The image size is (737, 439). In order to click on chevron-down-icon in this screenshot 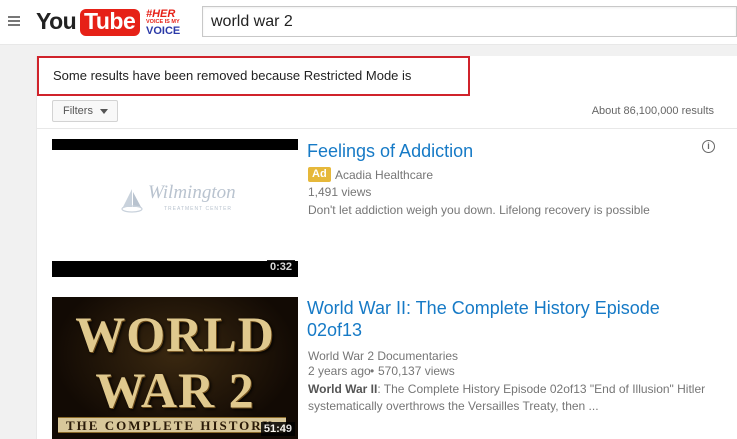, I will do `click(104, 111)`.